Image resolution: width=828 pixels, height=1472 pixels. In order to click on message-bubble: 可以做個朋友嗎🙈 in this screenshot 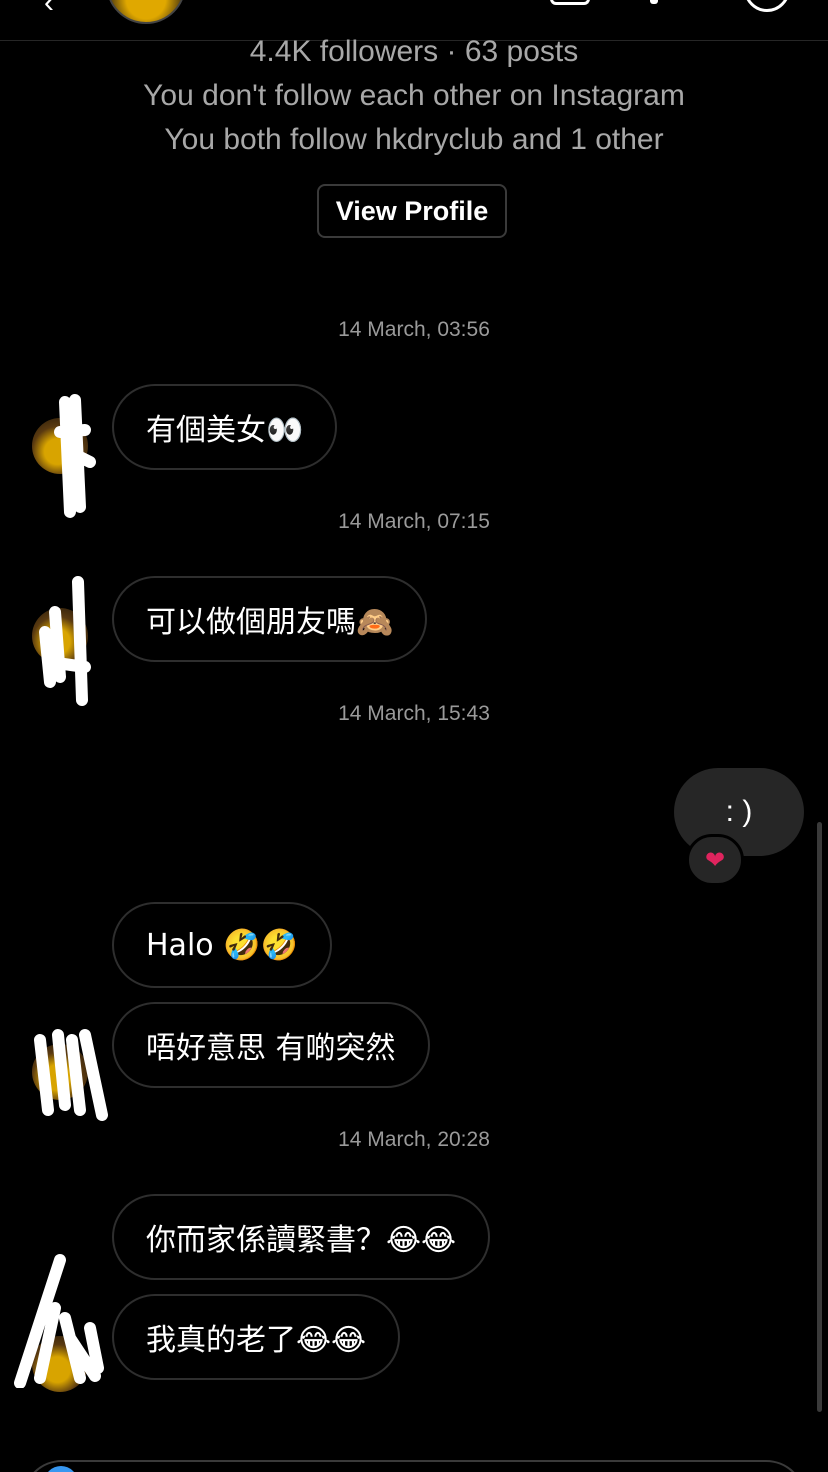, I will do `click(270, 619)`.